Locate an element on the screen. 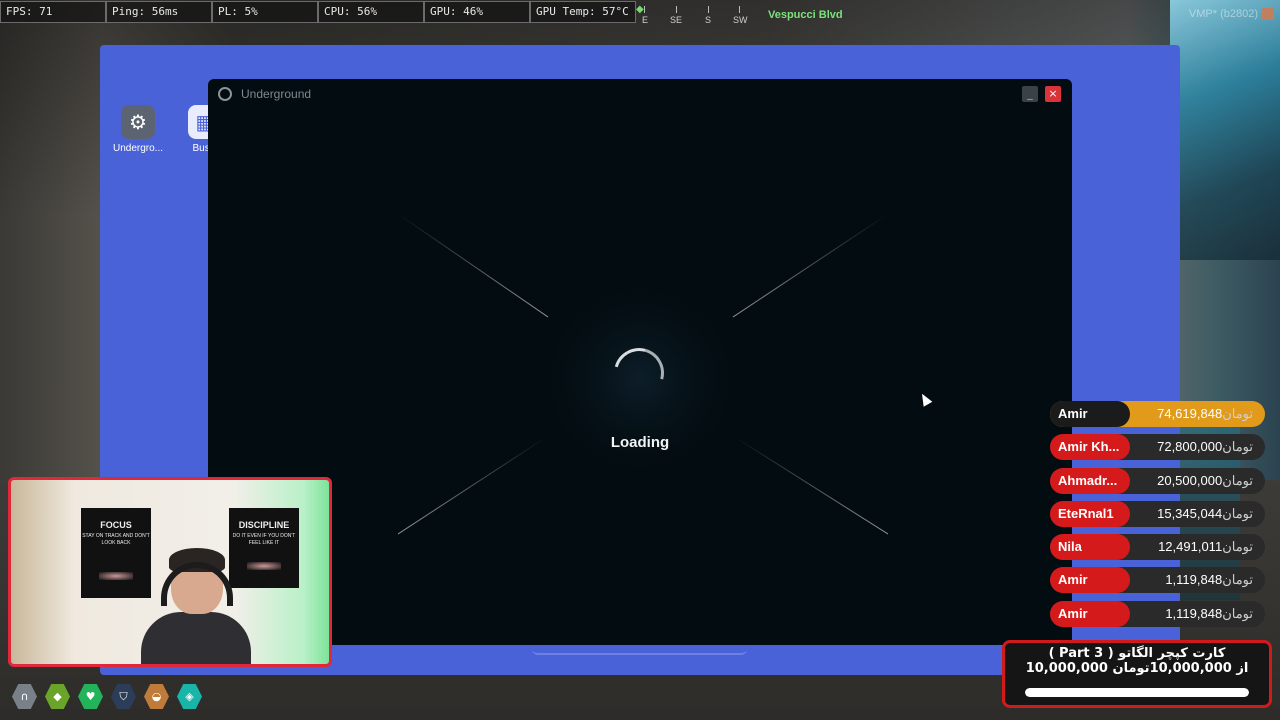  packet-loss-readout: PL: 5% is located at coordinates (265, 12).